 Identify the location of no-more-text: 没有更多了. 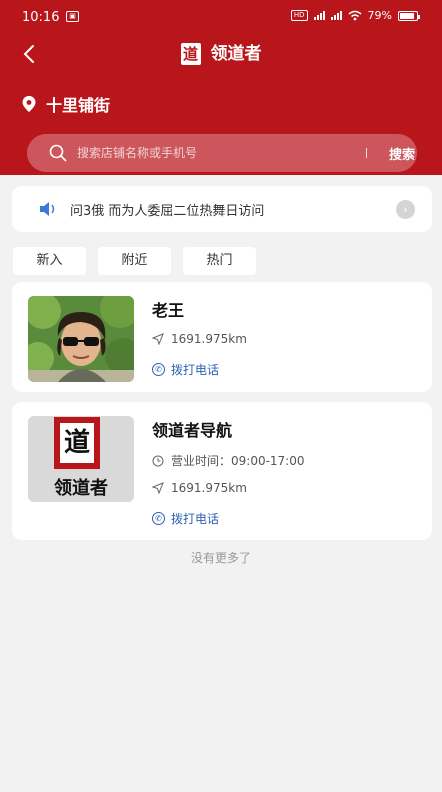
(220, 558).